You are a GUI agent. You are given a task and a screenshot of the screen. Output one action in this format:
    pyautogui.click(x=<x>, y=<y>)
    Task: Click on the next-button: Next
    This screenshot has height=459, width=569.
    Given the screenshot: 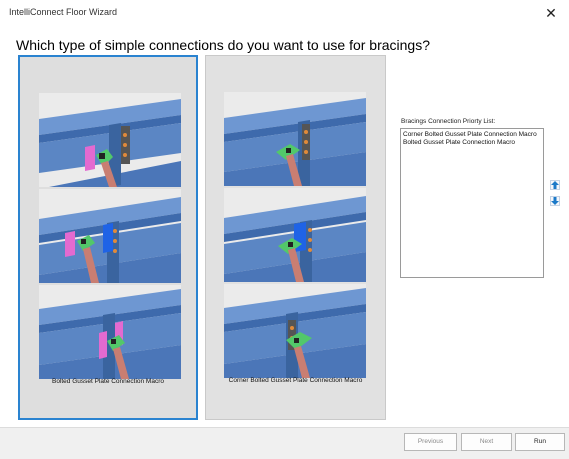 What is the action you would take?
    pyautogui.click(x=486, y=442)
    